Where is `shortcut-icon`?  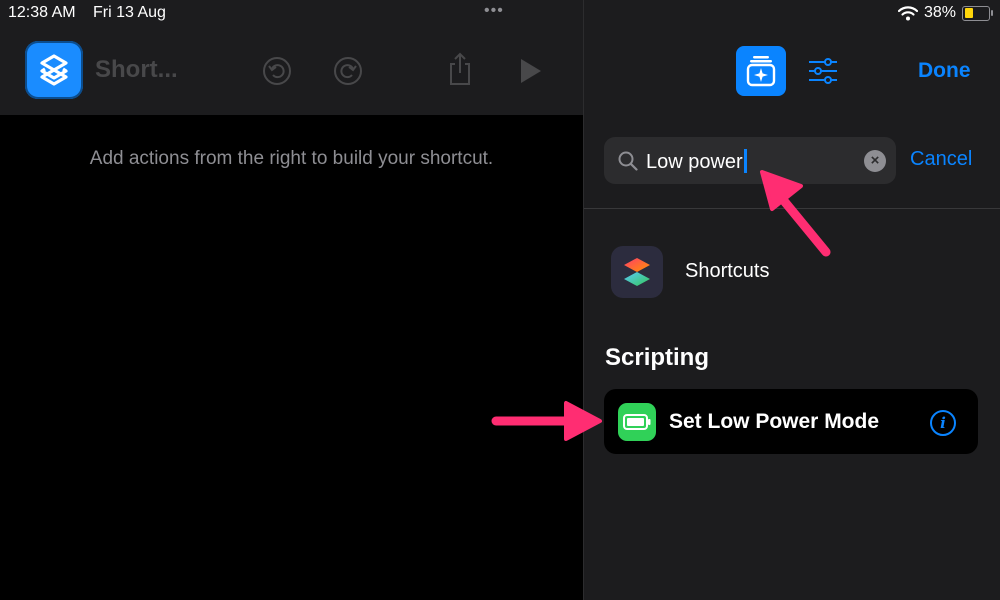 shortcut-icon is located at coordinates (54, 70).